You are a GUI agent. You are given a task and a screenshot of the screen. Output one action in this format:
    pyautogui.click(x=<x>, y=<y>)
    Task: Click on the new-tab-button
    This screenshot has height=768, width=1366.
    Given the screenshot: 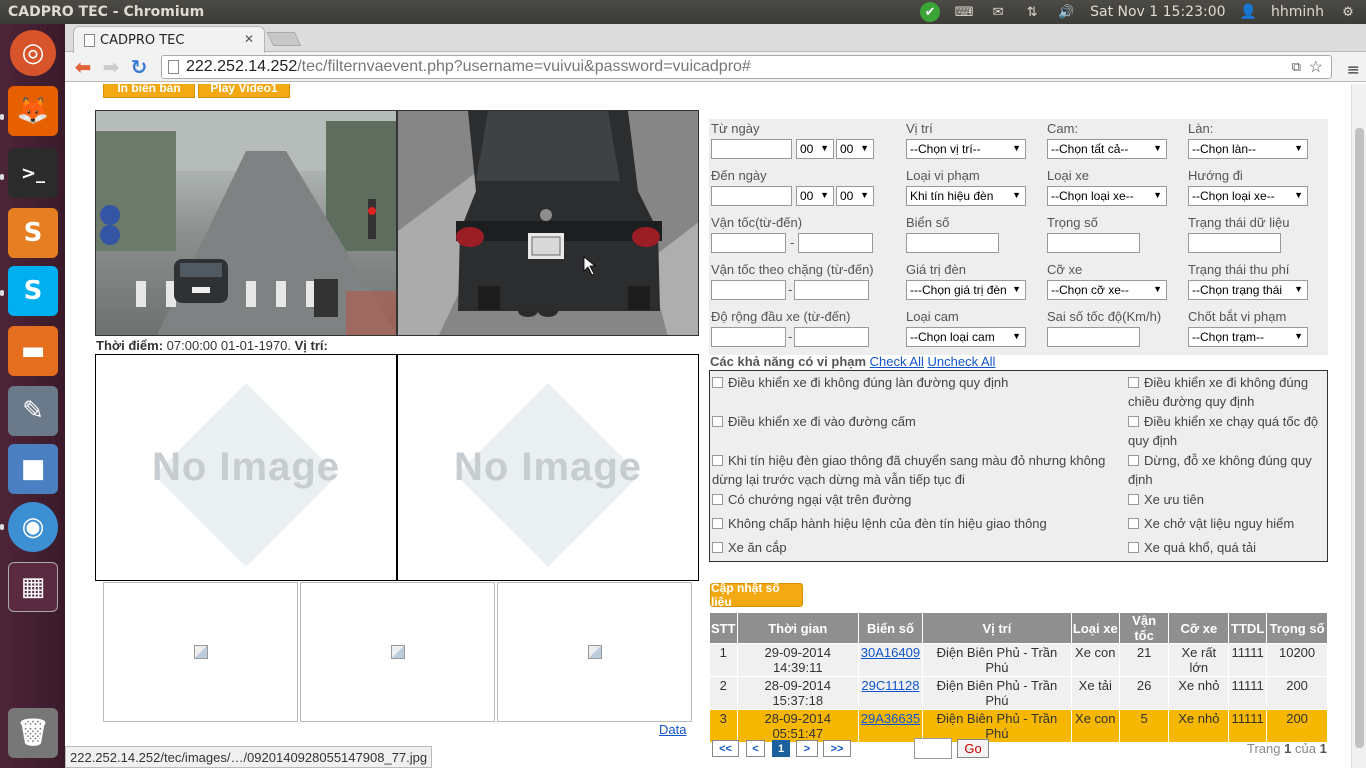 What is the action you would take?
    pyautogui.click(x=284, y=39)
    